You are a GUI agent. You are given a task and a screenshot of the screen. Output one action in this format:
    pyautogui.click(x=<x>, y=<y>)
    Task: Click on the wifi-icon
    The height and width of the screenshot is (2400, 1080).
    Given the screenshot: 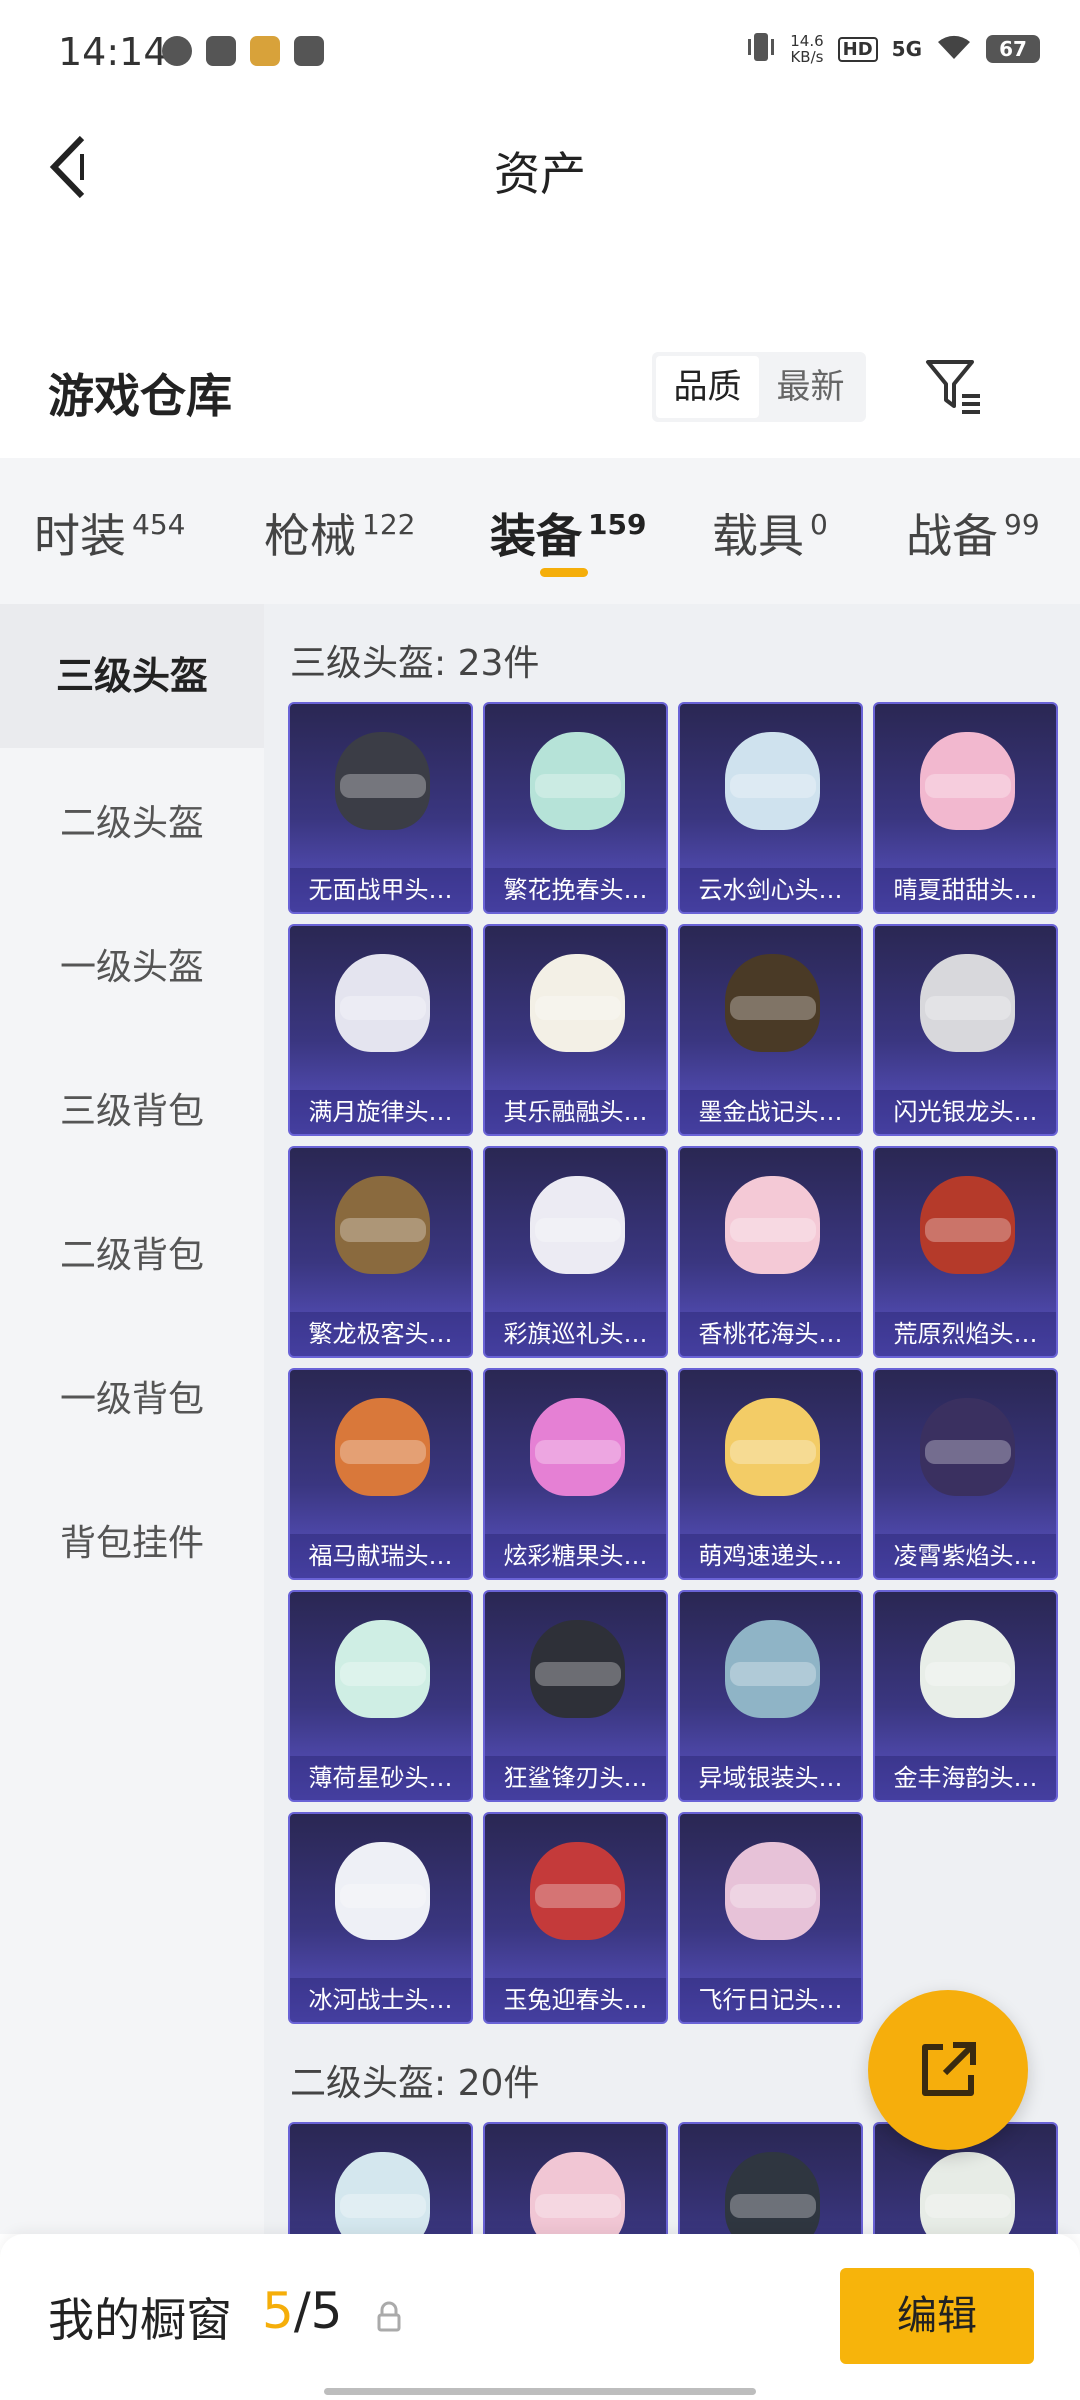 What is the action you would take?
    pyautogui.click(x=954, y=49)
    